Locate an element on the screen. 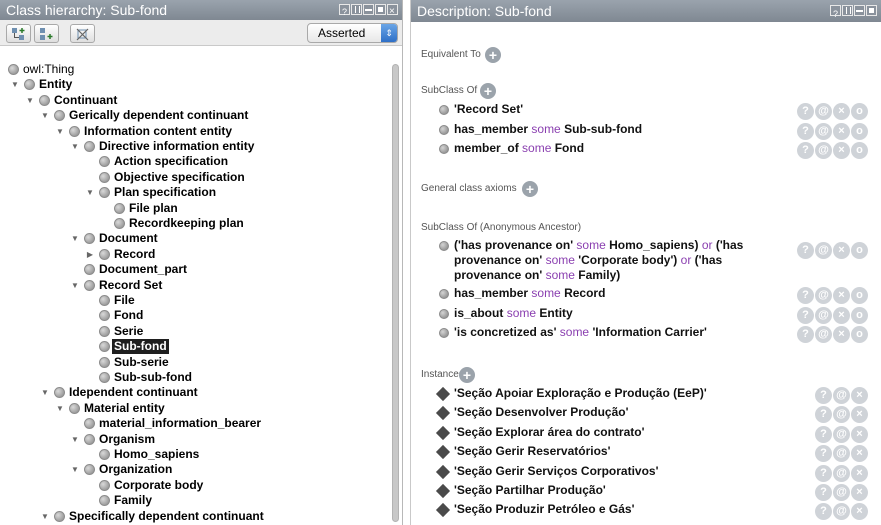 Image resolution: width=881 pixels, height=525 pixels. add-equivalent-button: + is located at coordinates (493, 55).